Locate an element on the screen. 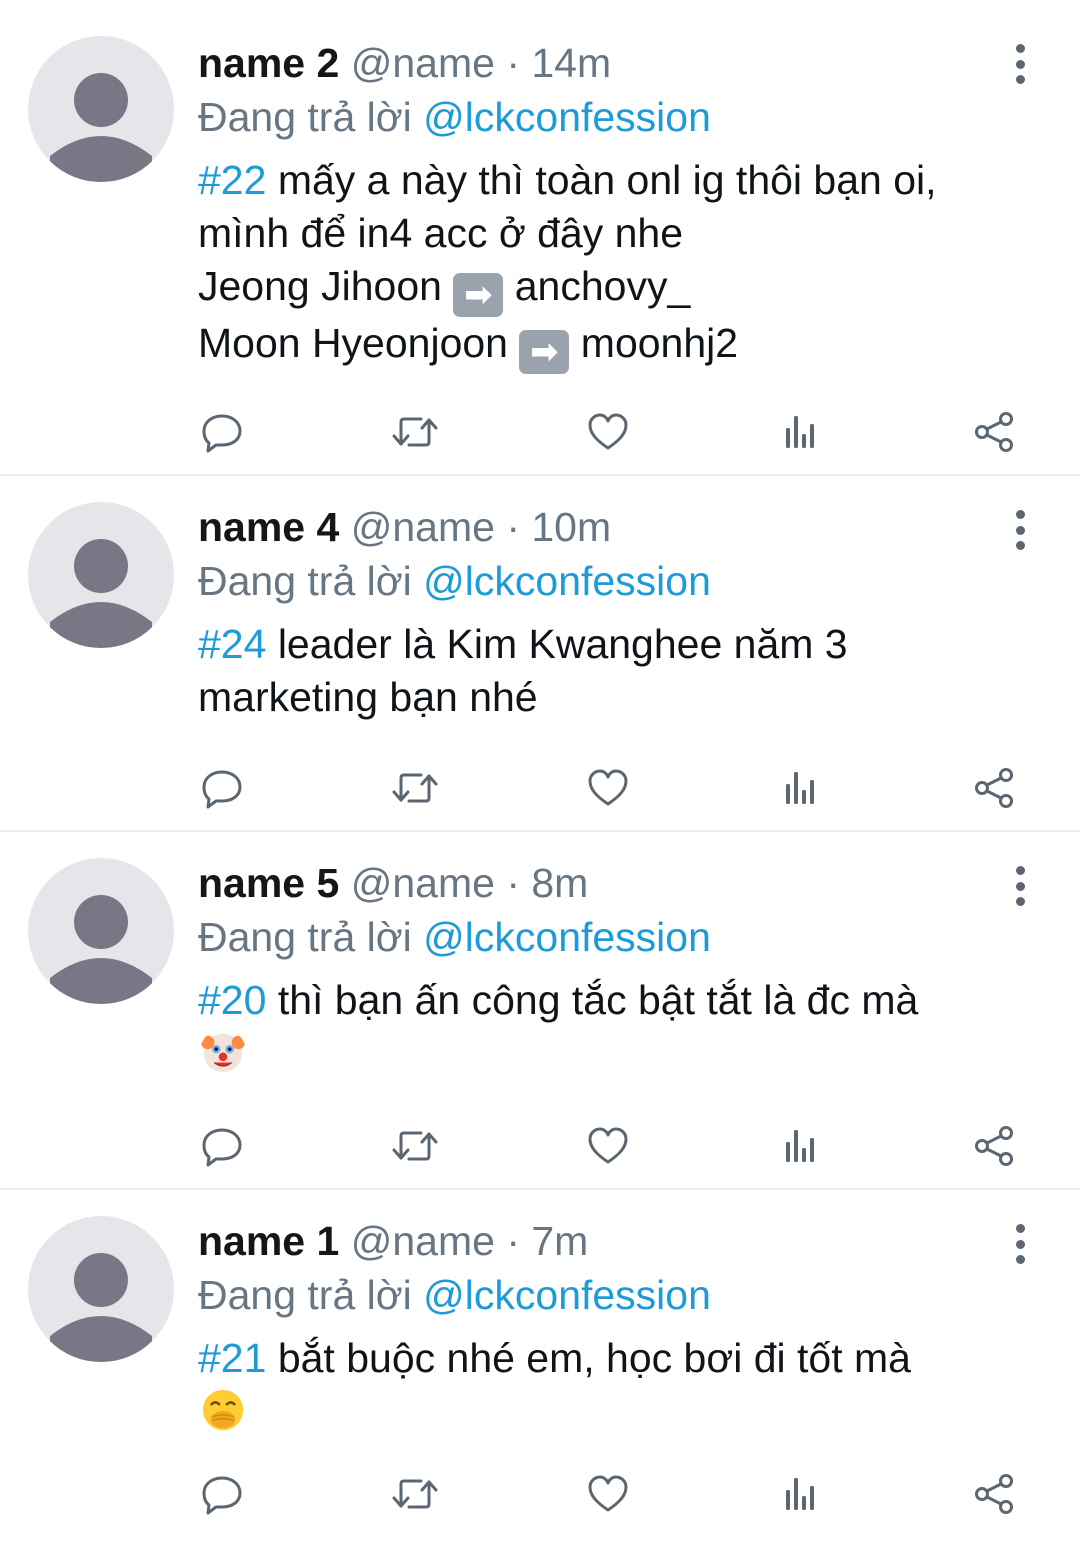  display-name: name 5 is located at coordinates (268, 883).